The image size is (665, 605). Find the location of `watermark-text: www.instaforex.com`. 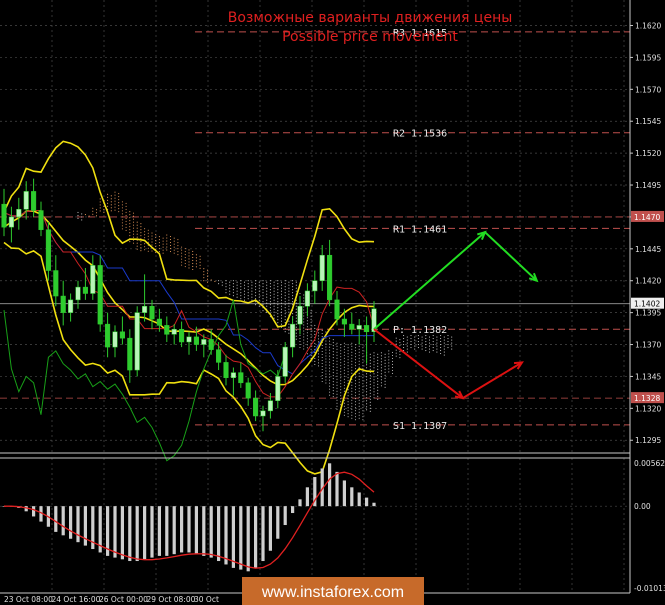

watermark-text: www.instaforex.com is located at coordinates (332, 592).